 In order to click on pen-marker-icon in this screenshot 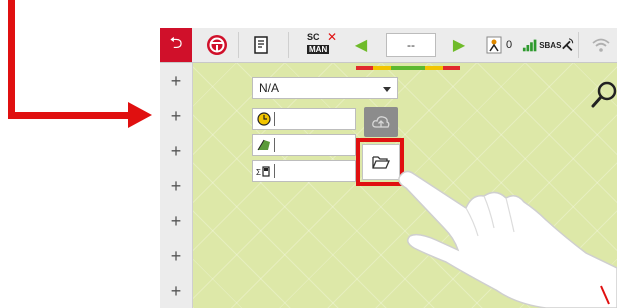, I will do `click(605, 295)`.